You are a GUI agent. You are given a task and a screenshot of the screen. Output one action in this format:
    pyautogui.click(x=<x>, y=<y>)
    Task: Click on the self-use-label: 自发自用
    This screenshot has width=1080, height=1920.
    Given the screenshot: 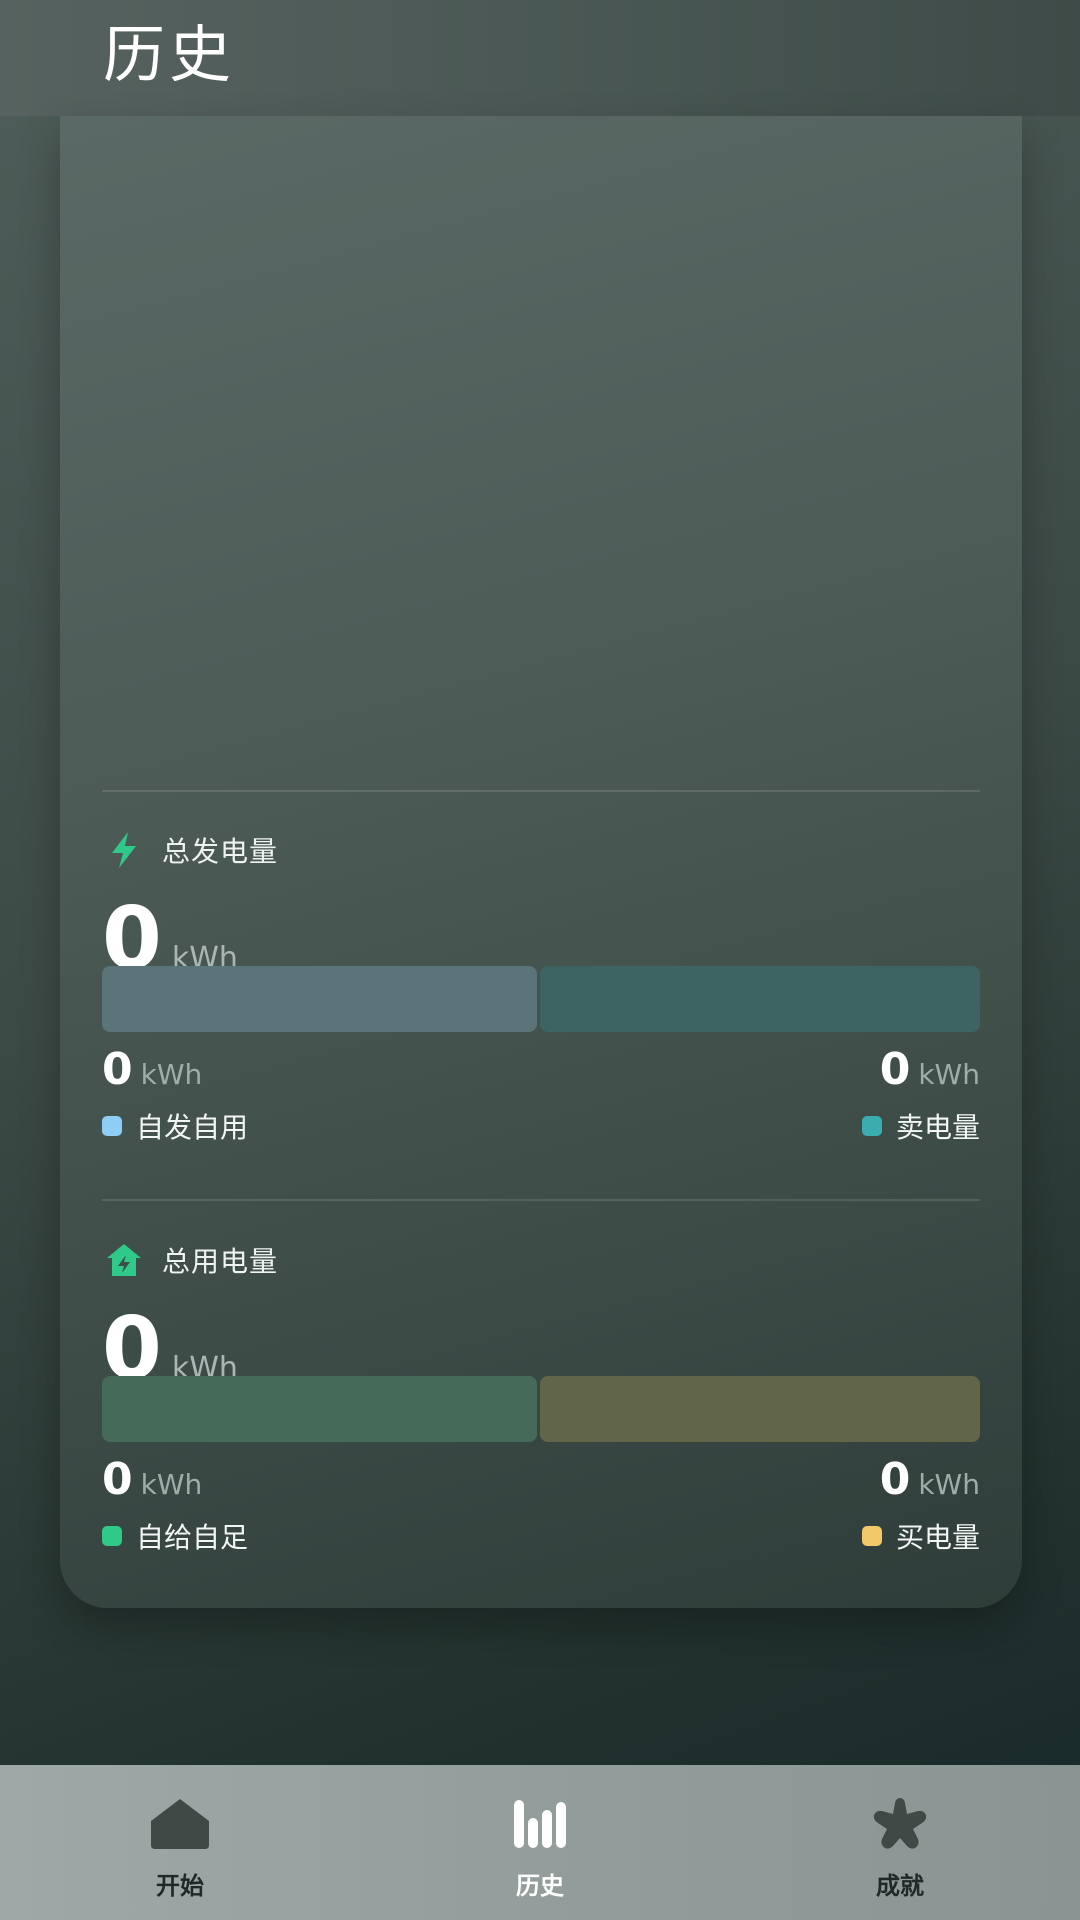 What is the action you would take?
    pyautogui.click(x=192, y=1127)
    